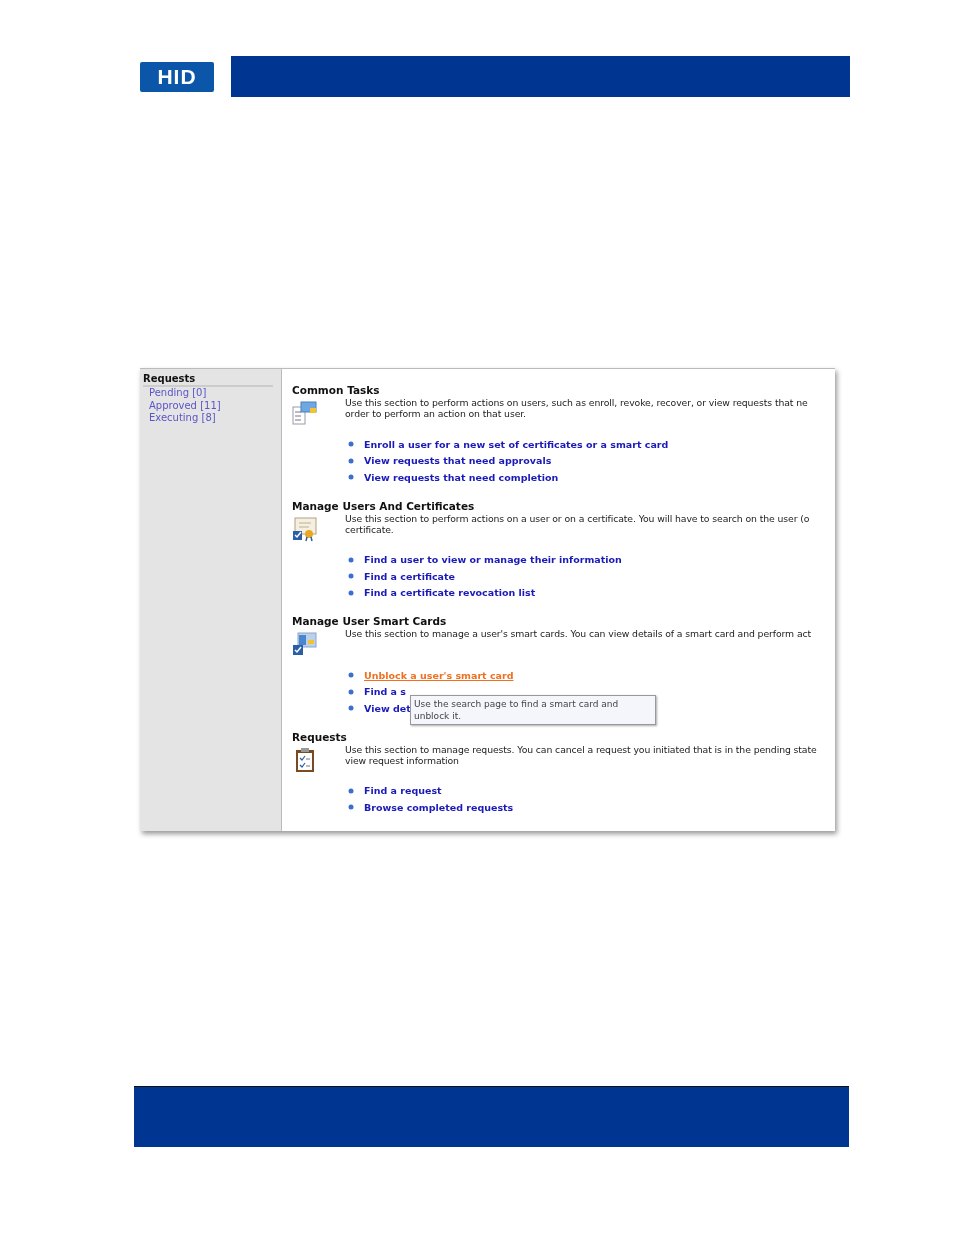  Describe the element at coordinates (578, 633) in the screenshot. I see `section-description: Use this section to manage a user's smart cards. You can view details of a smart card and perform act` at that location.